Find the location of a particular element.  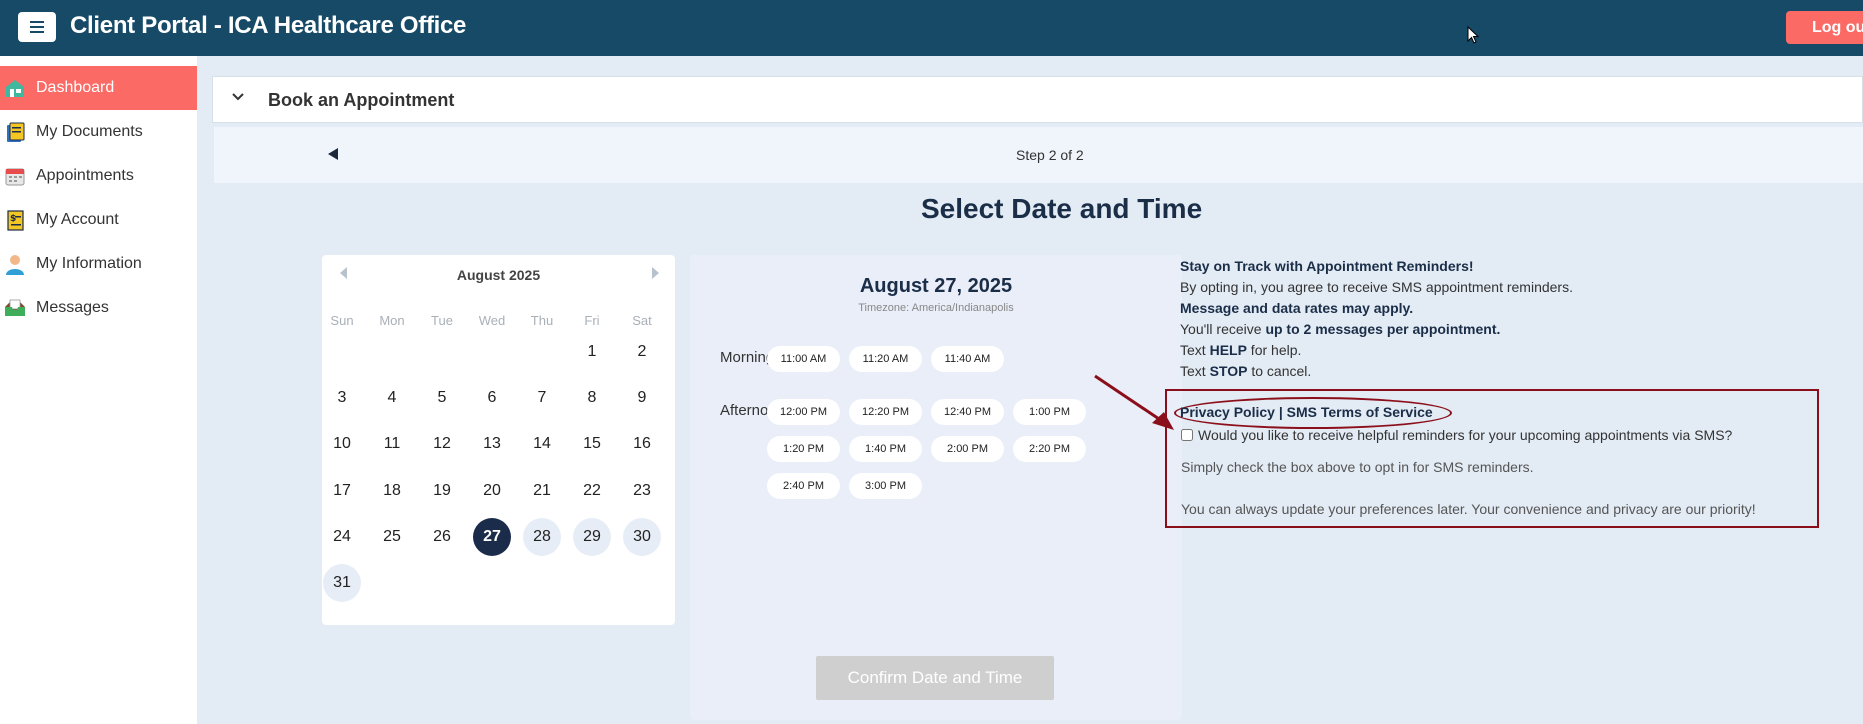

sms-optin-checkbox is located at coordinates (1187, 435).